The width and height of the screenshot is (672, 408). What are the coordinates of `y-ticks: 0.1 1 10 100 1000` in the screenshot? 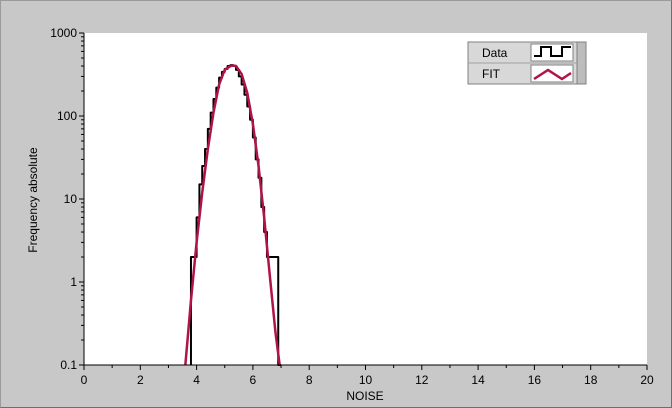 It's located at (67, 199).